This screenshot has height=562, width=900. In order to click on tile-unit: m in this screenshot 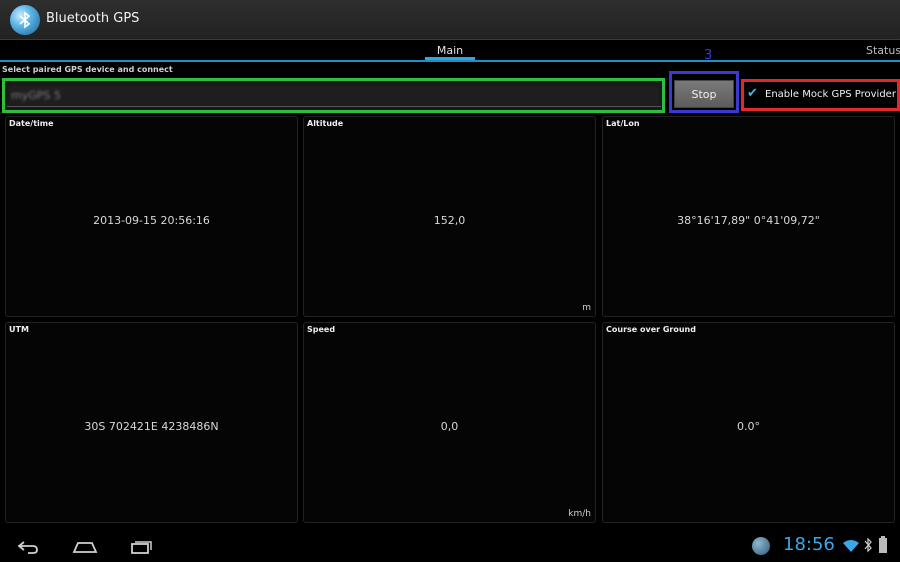, I will do `click(586, 308)`.